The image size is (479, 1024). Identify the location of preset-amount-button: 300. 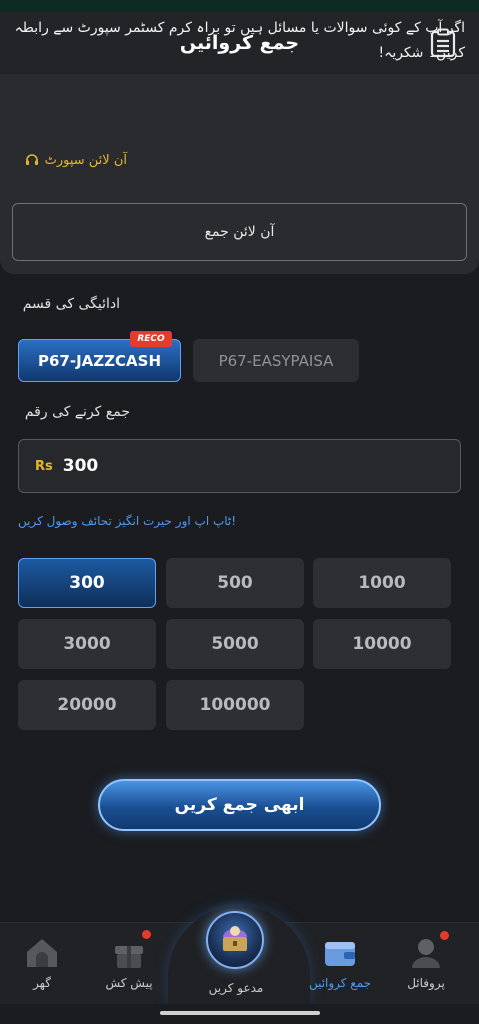
(87, 583).